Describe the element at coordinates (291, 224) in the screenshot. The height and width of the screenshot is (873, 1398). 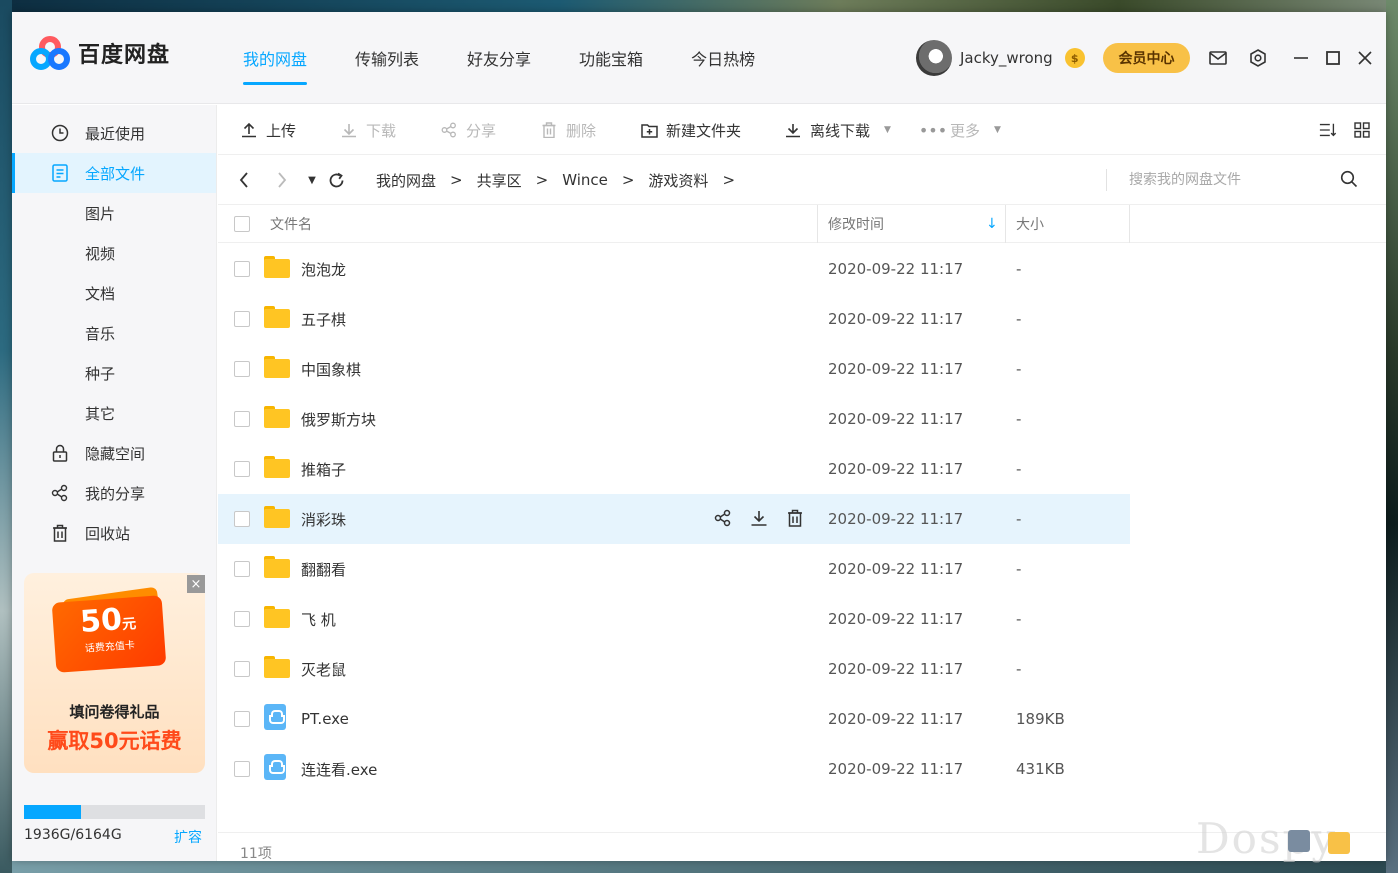
I see `column-header-name: 文件名` at that location.